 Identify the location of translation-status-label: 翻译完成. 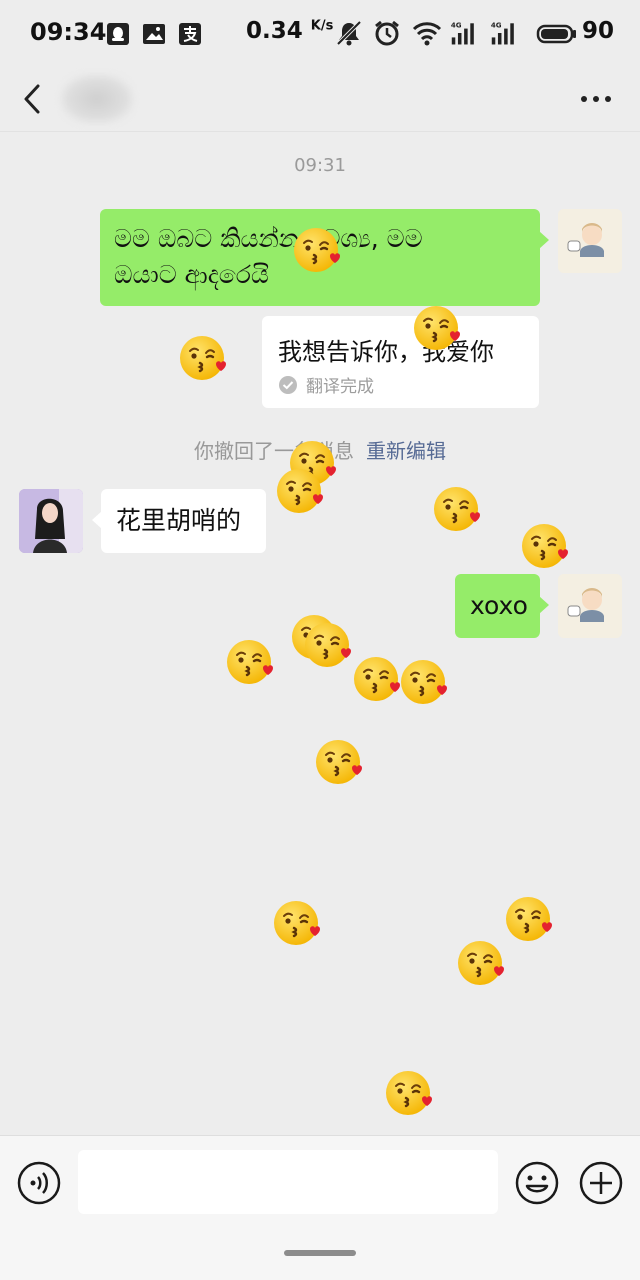
(340, 387).